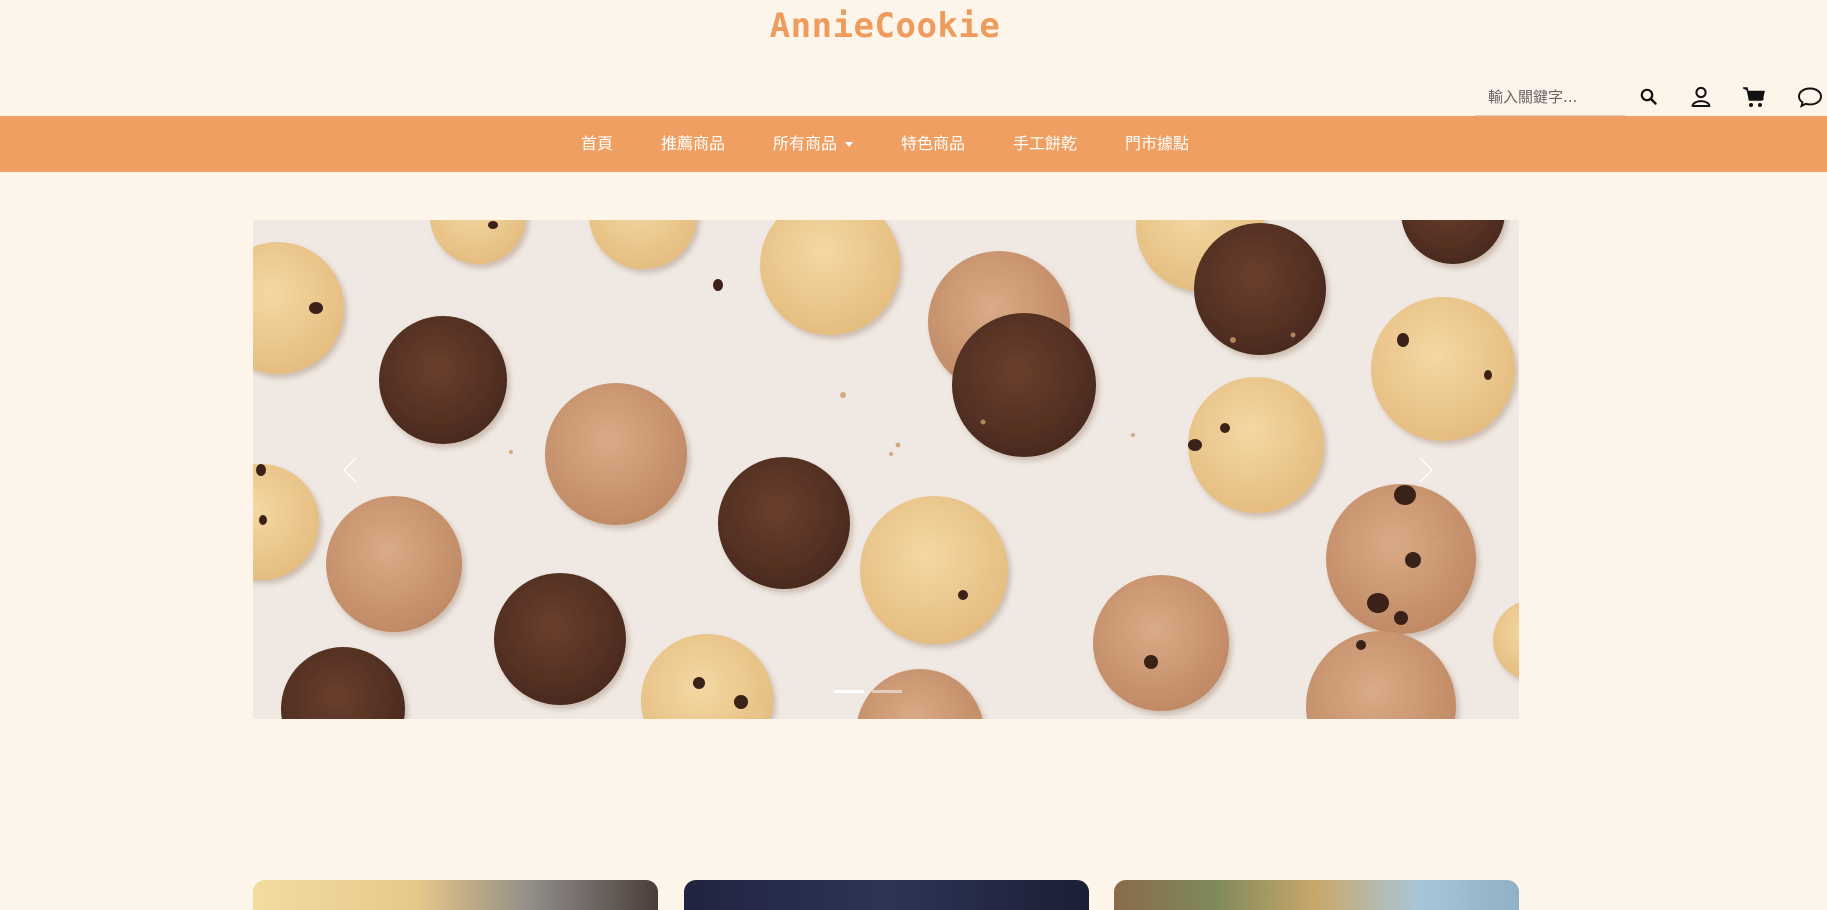 The height and width of the screenshot is (910, 1827). Describe the element at coordinates (597, 144) in the screenshot. I see `nav-home: 首頁` at that location.